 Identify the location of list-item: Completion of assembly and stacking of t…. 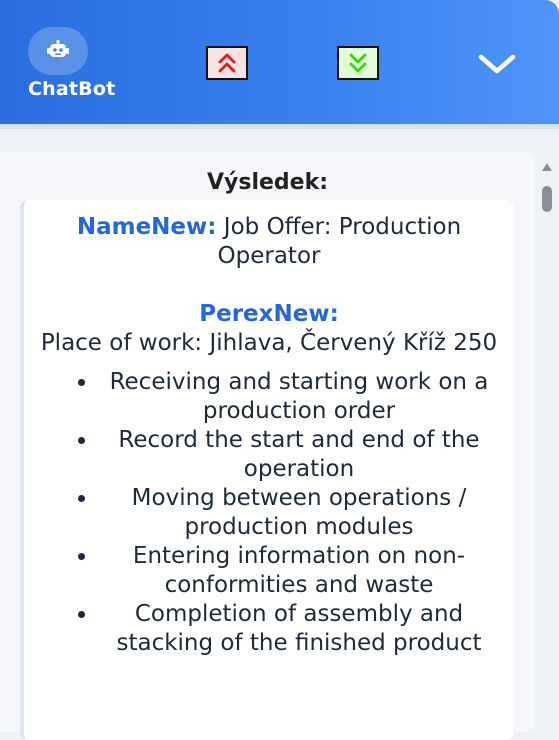
(299, 629).